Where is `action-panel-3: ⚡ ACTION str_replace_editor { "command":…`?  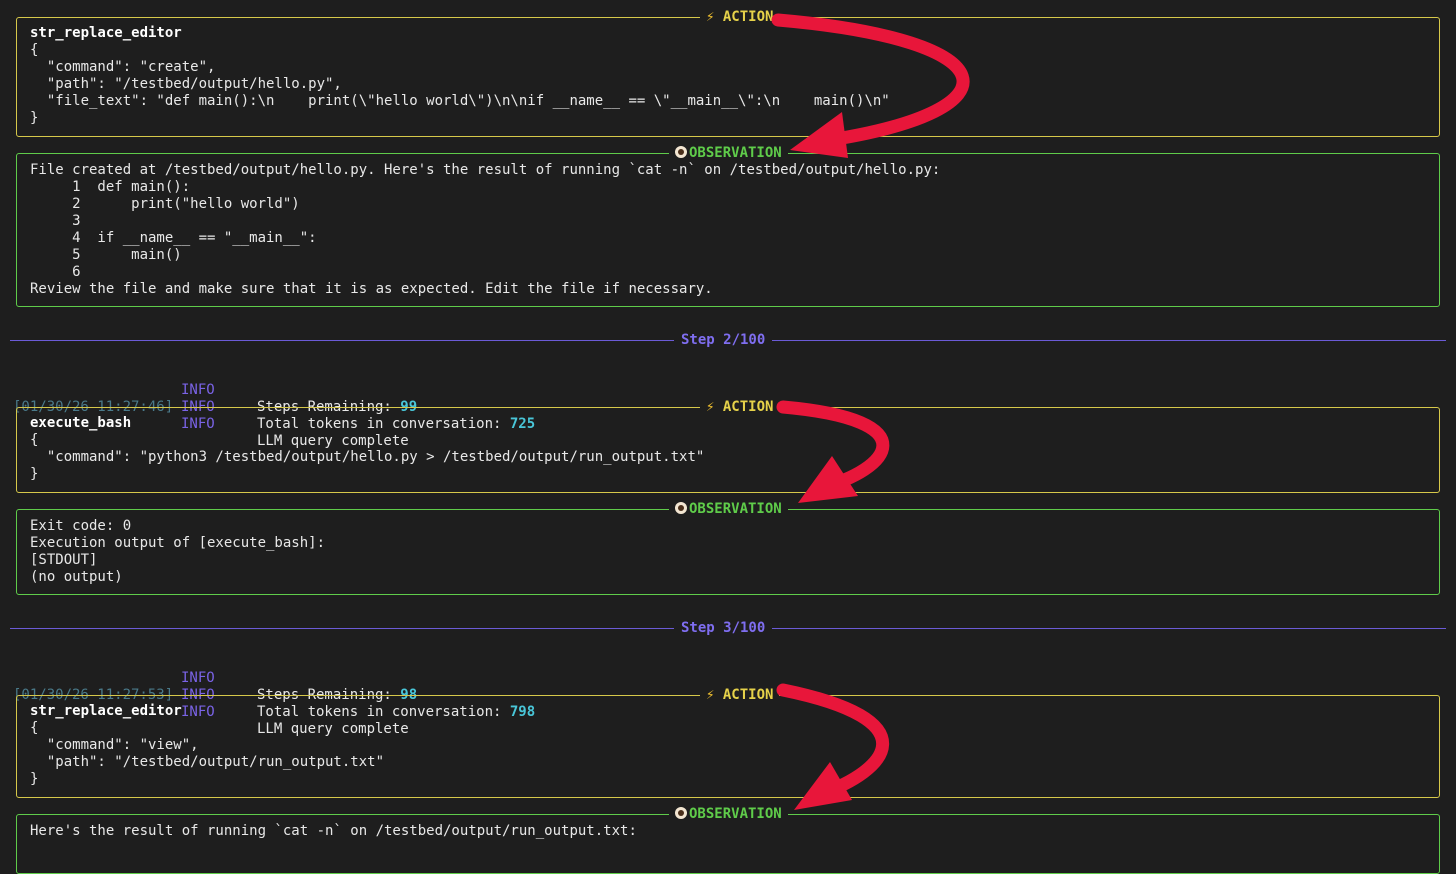 action-panel-3: ⚡ ACTION str_replace_editor { "command":… is located at coordinates (728, 741).